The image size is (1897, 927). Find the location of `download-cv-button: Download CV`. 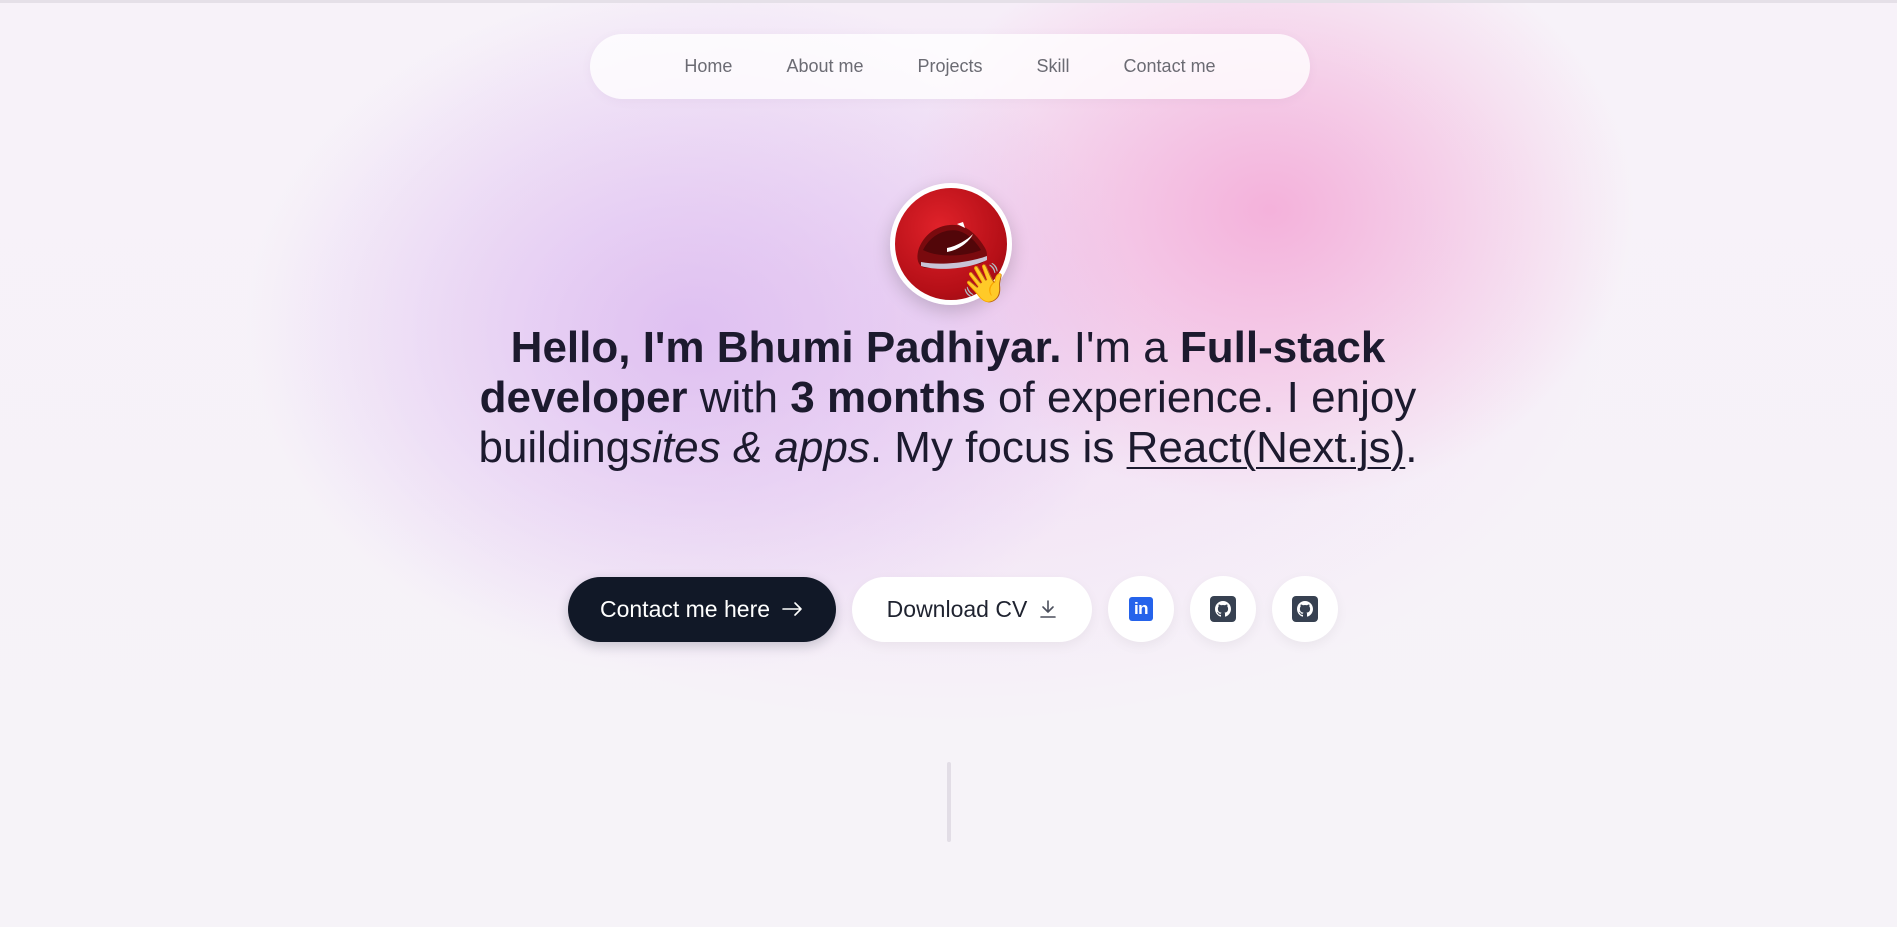

download-cv-button: Download CV is located at coordinates (972, 609).